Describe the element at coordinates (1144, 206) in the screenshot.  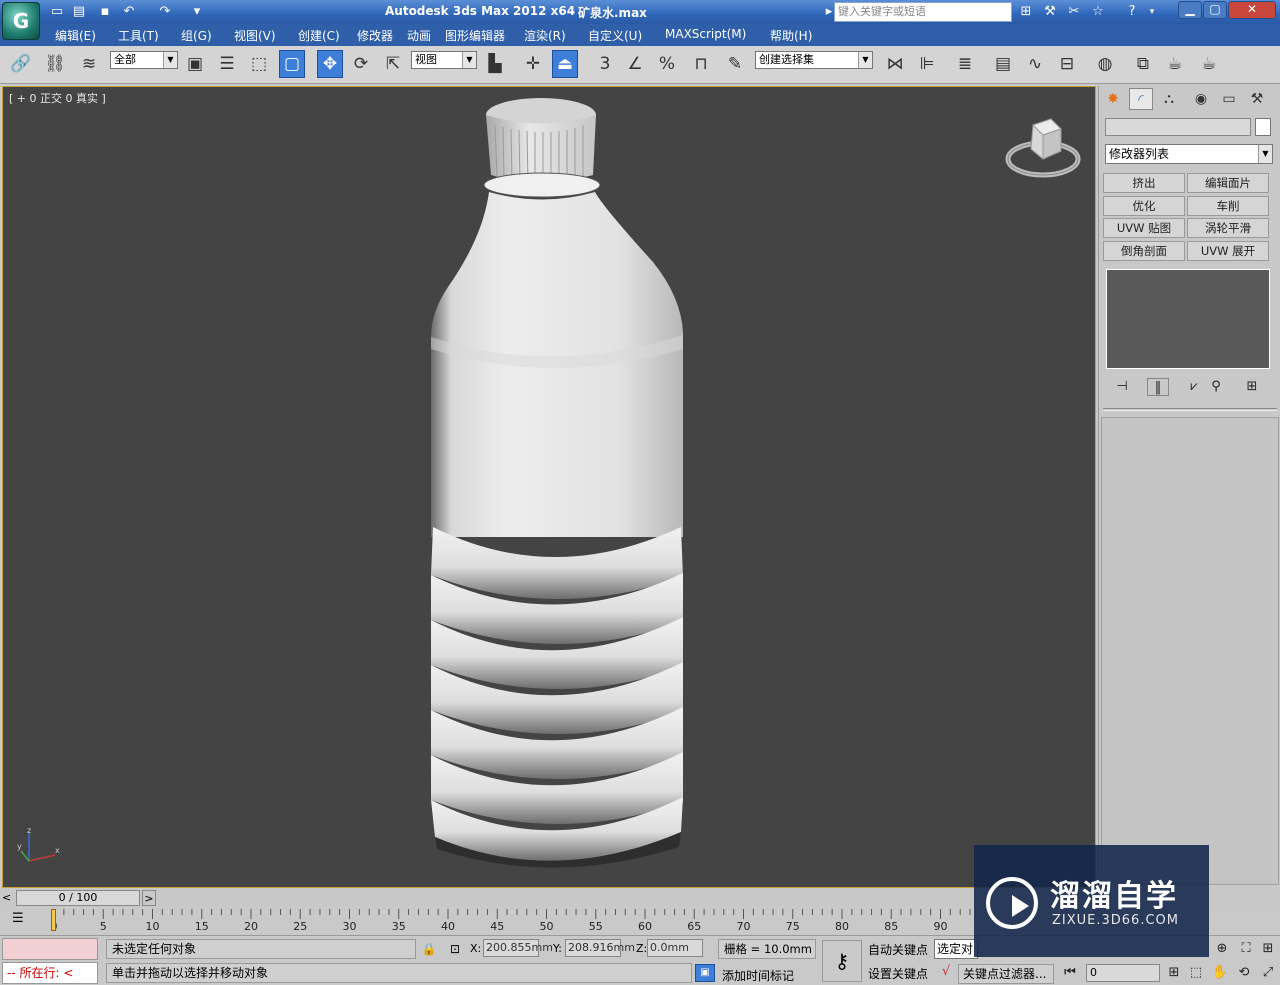
I see `modifier-optimize-button: 优化` at that location.